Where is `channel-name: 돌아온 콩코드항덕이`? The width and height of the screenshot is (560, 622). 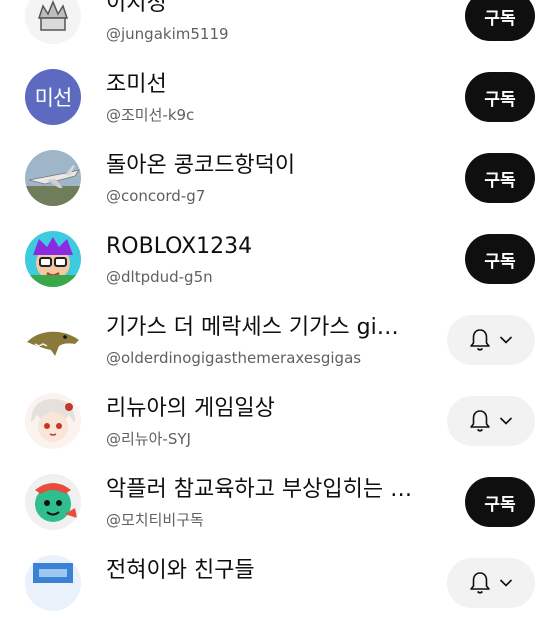 channel-name: 돌아온 콩코드항덕이 is located at coordinates (271, 166).